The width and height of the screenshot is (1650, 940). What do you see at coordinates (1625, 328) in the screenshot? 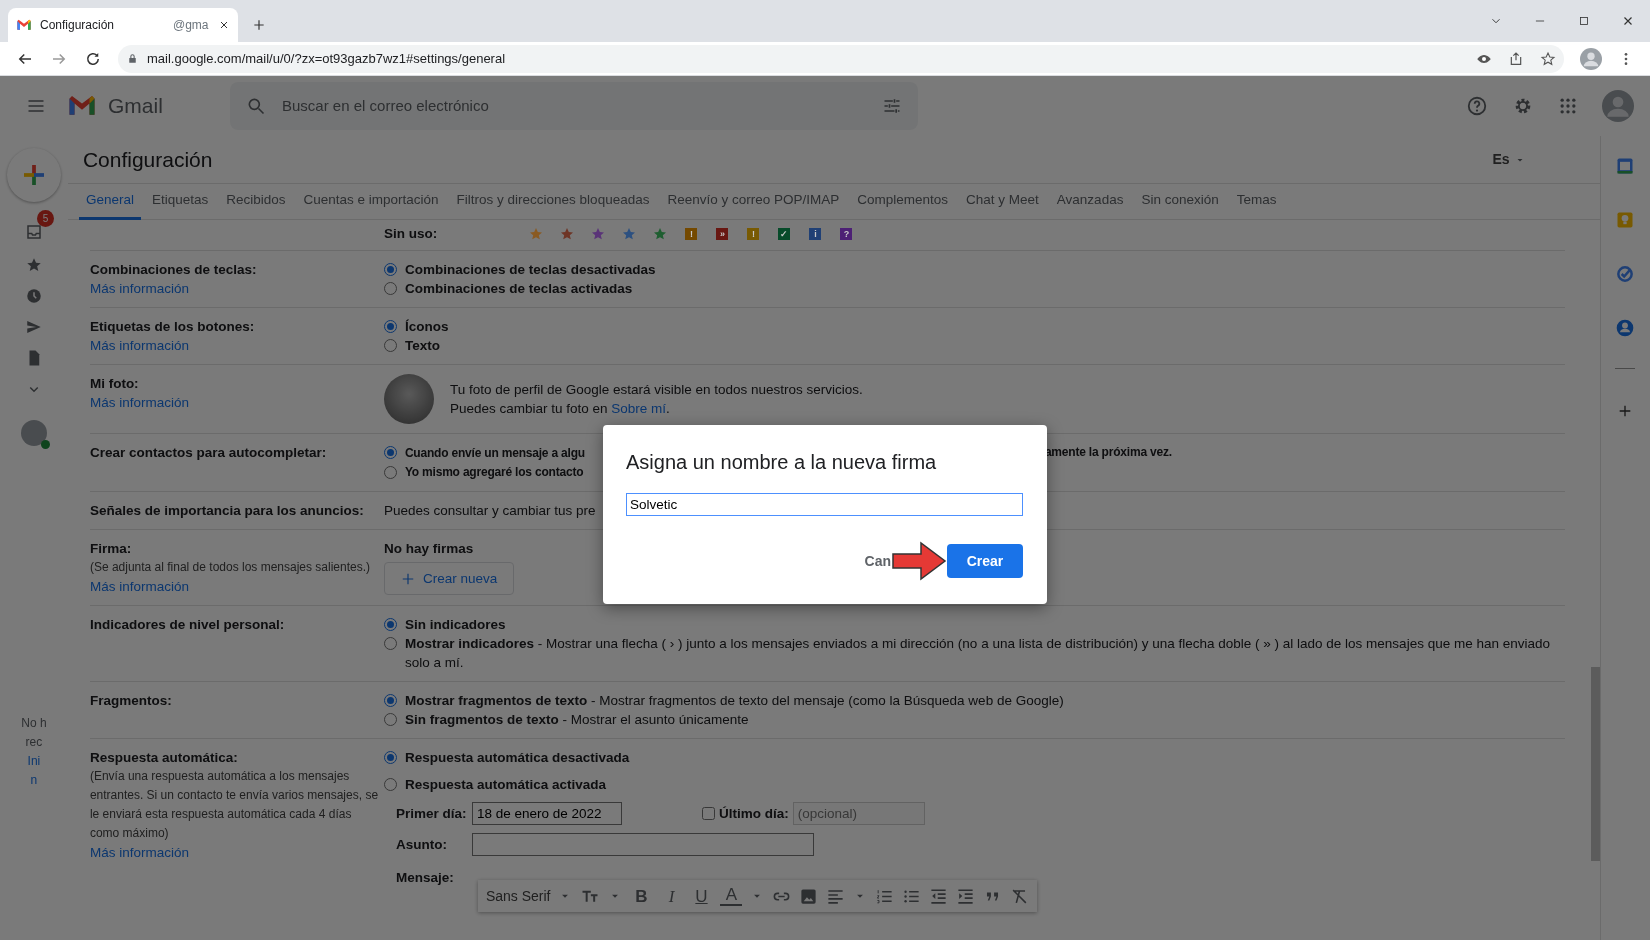
I see `contacts-icon` at bounding box center [1625, 328].